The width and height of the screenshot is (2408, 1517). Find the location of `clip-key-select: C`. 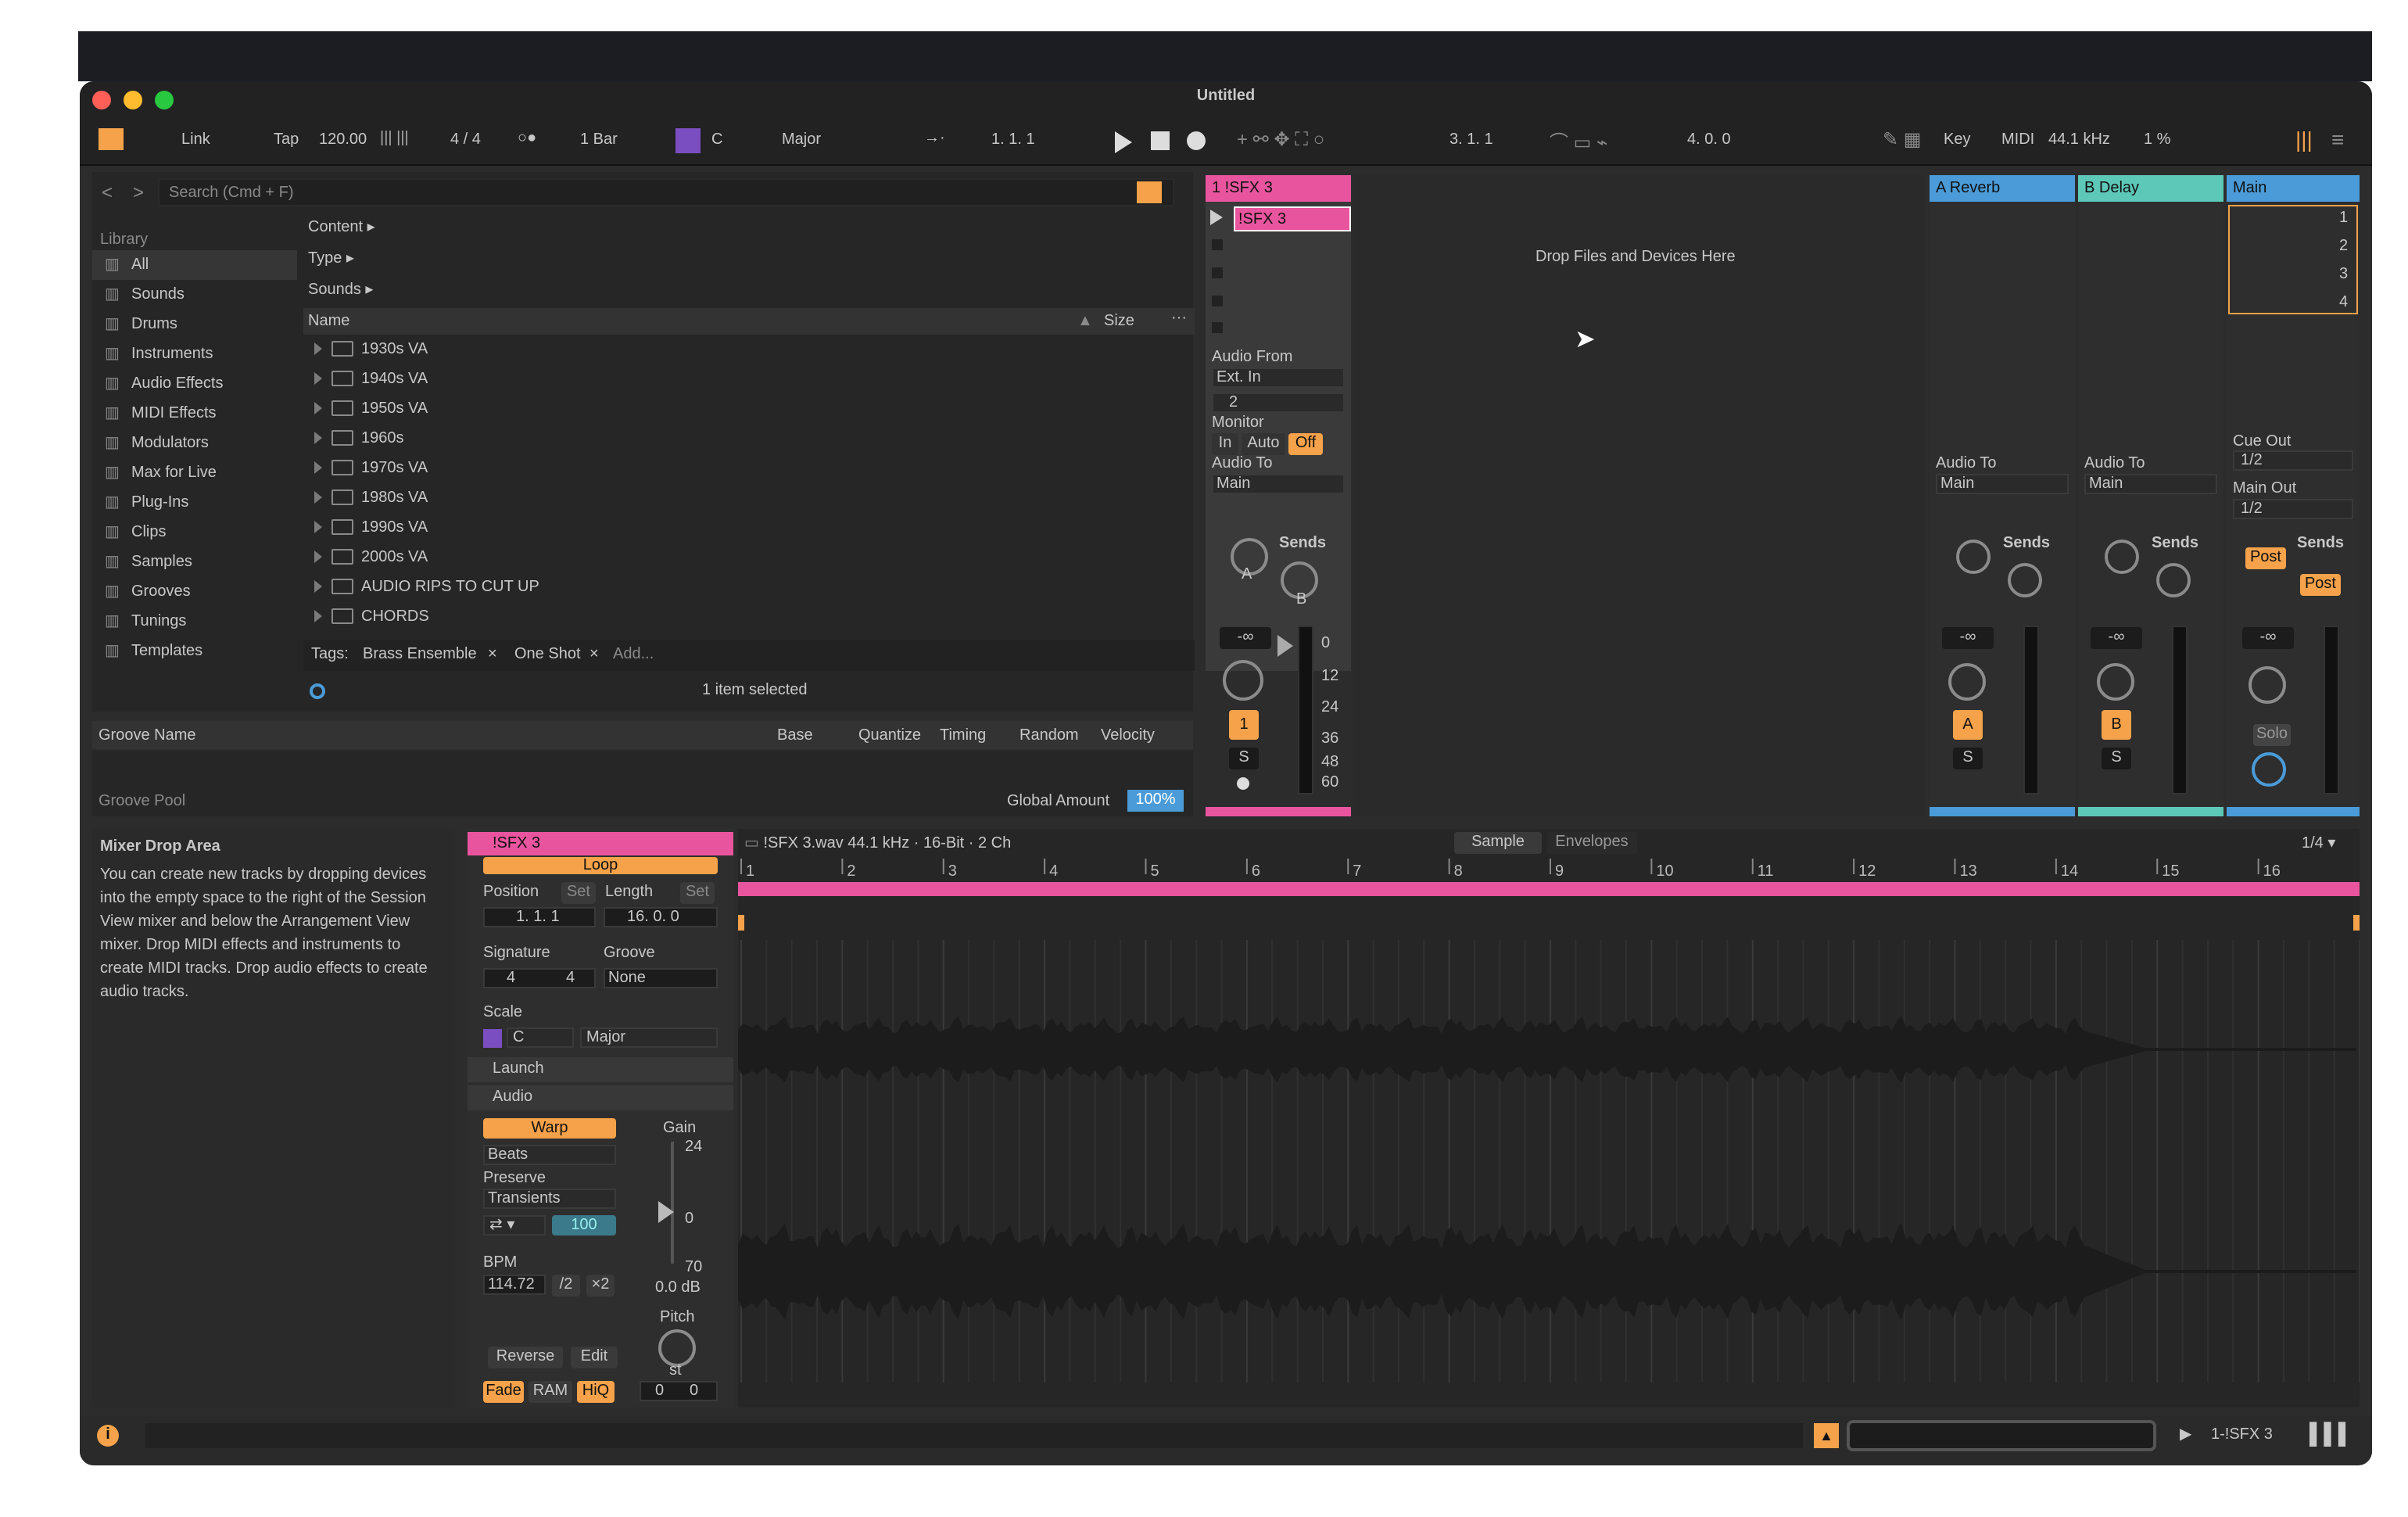

clip-key-select: C is located at coordinates (540, 1037).